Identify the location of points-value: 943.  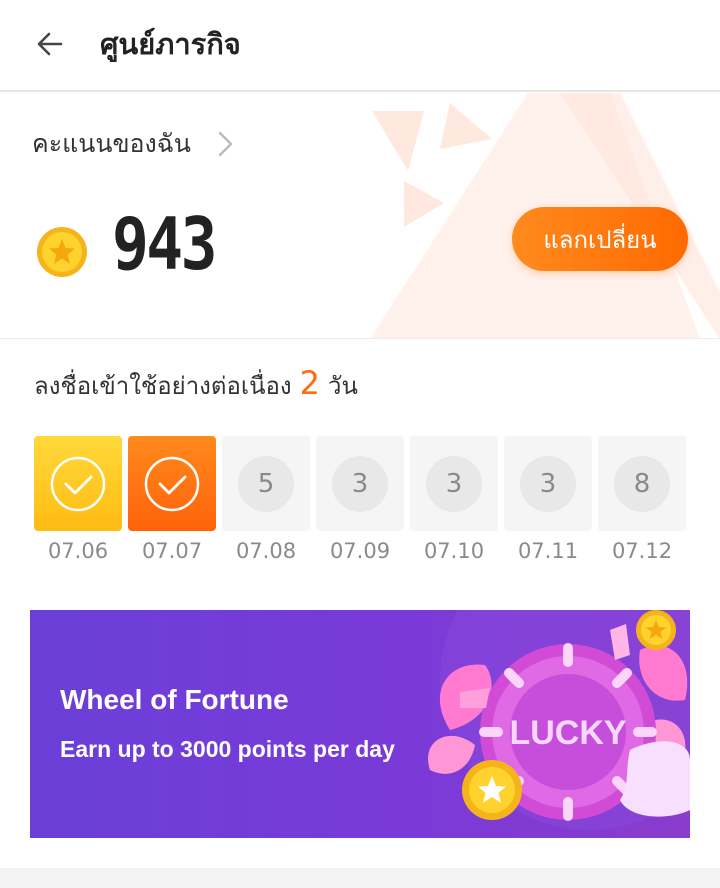
(164, 244).